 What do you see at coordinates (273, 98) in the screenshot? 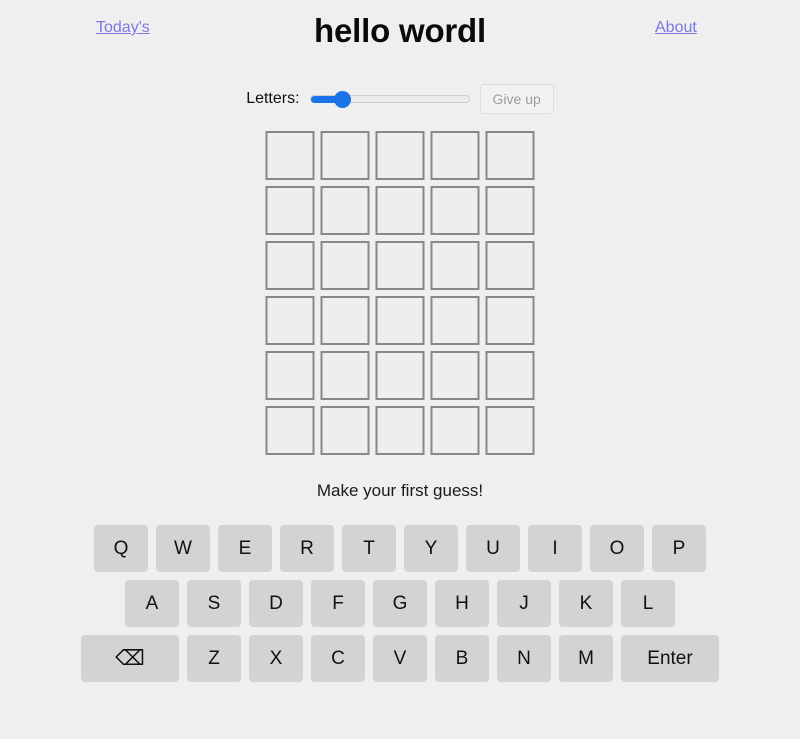
I see `letters-label: Letters:` at bounding box center [273, 98].